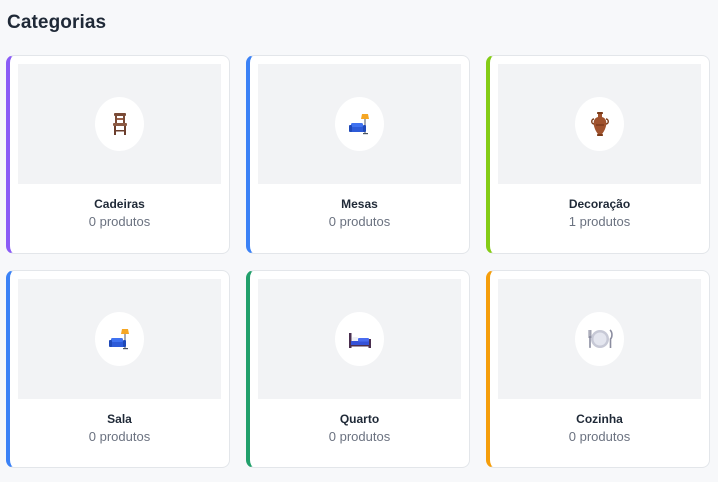 The width and height of the screenshot is (718, 482). What do you see at coordinates (599, 419) in the screenshot?
I see `category-name: Cozinha` at bounding box center [599, 419].